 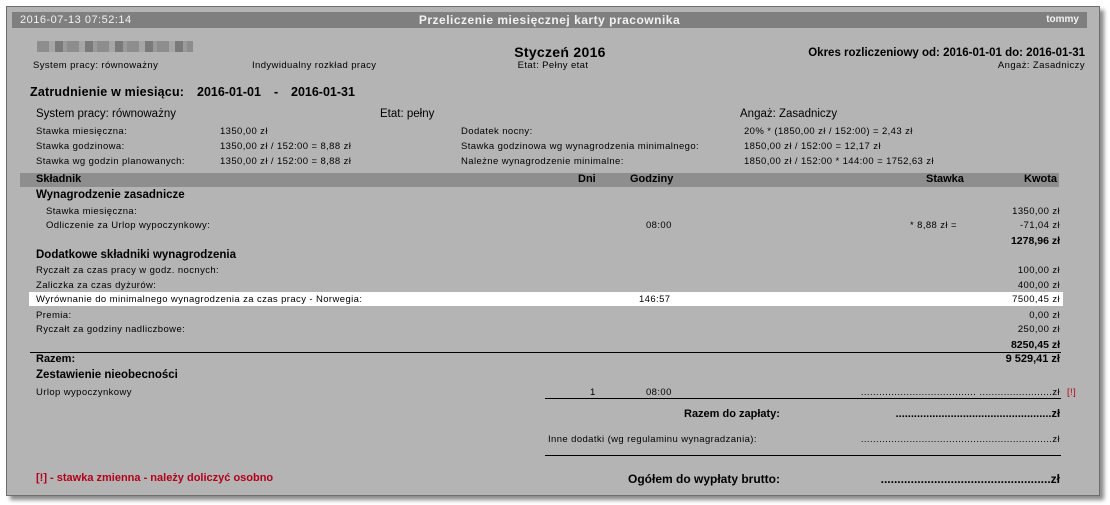 What do you see at coordinates (286, 161) in the screenshot?
I see `planned-rate-value: 1350,00 zł / 152:00 = 8,88 zł` at bounding box center [286, 161].